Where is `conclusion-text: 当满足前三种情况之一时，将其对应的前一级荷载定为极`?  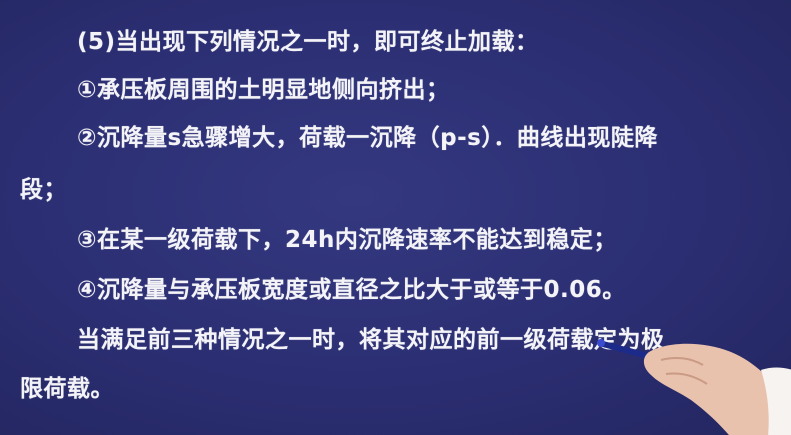
conclusion-text: 当满足前三种情况之一时，将其对应的前一级荷载定为极 is located at coordinates (371, 340).